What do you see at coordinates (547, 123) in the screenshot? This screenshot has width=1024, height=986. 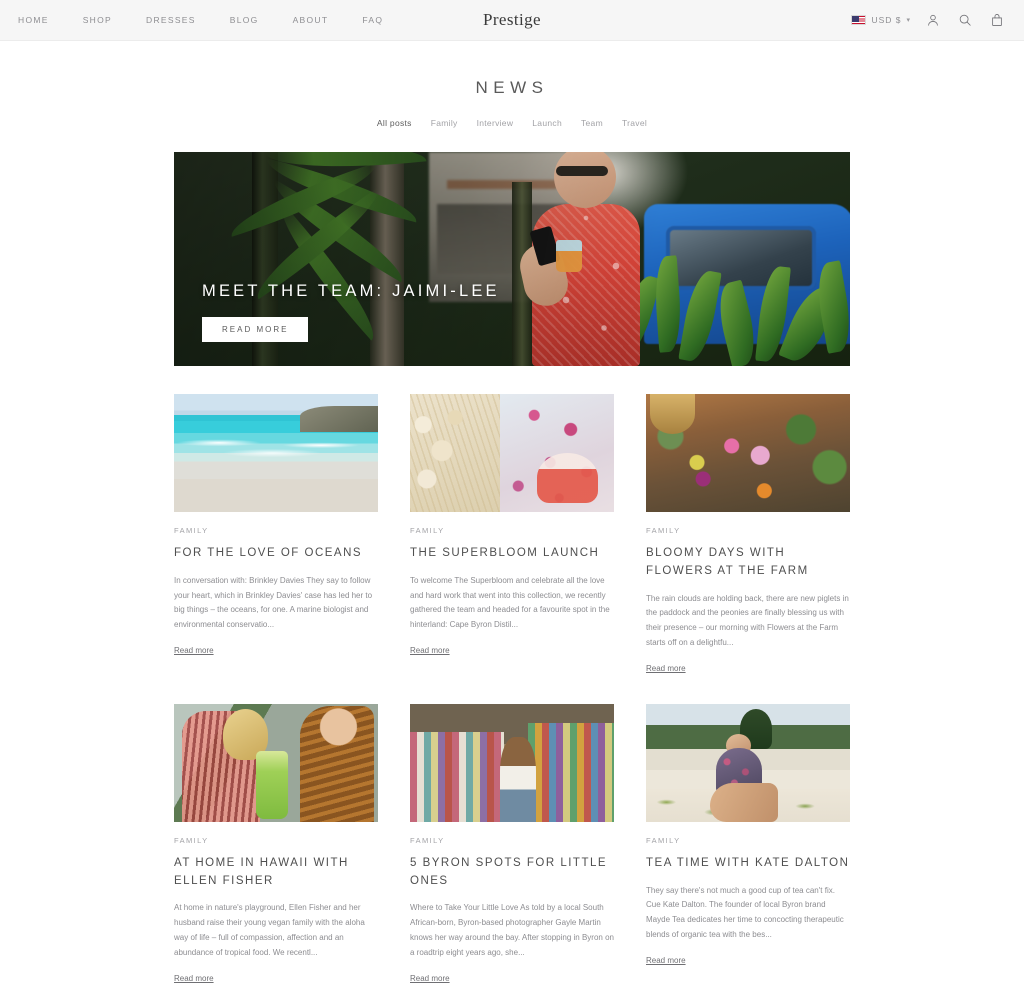 I see `filter-launch: Launch` at bounding box center [547, 123].